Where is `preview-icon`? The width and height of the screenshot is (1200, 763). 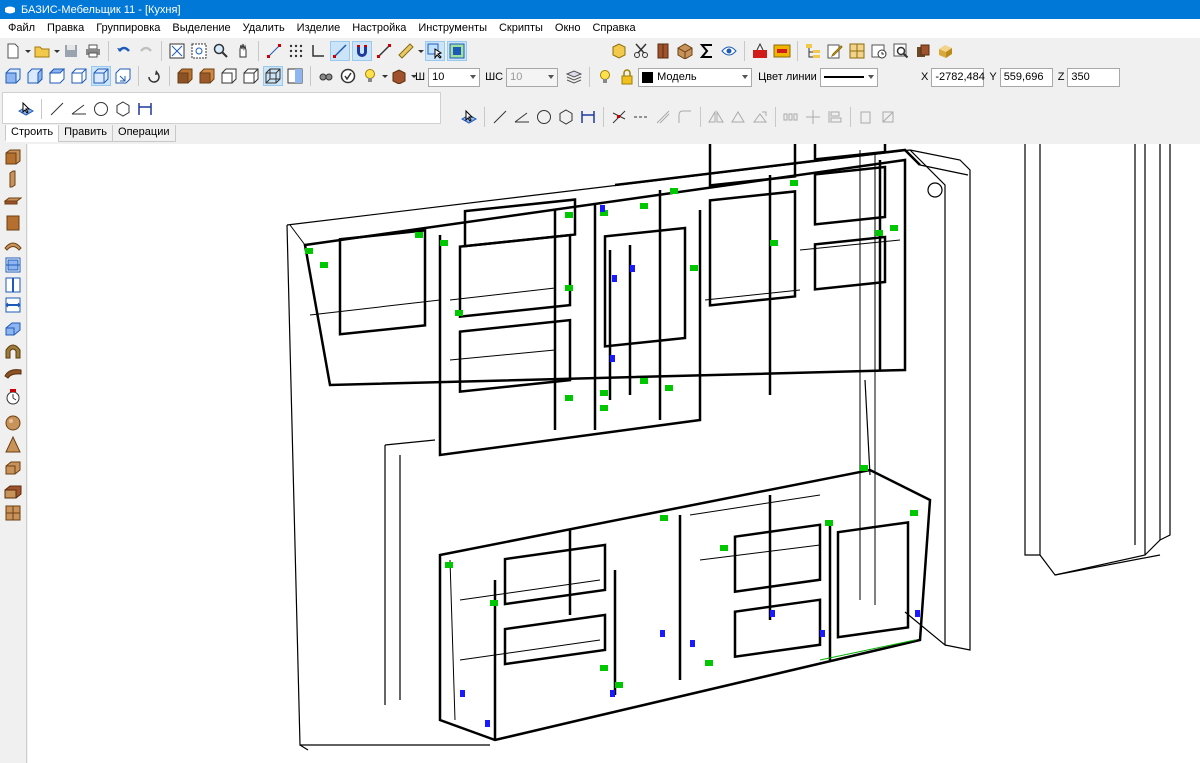
preview-icon is located at coordinates (901, 51).